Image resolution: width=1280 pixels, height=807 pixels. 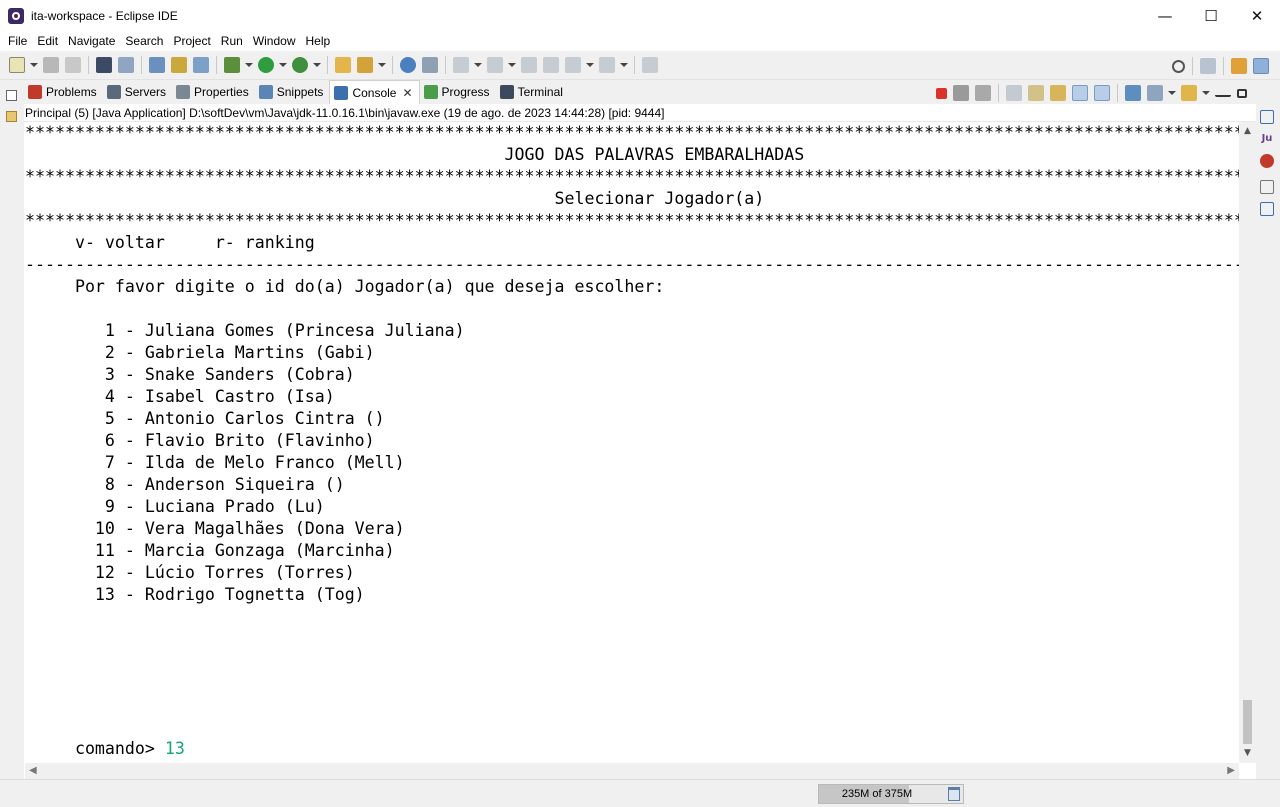 What do you see at coordinates (1247, 131) in the screenshot?
I see `scroll-up-icon: ▲` at bounding box center [1247, 131].